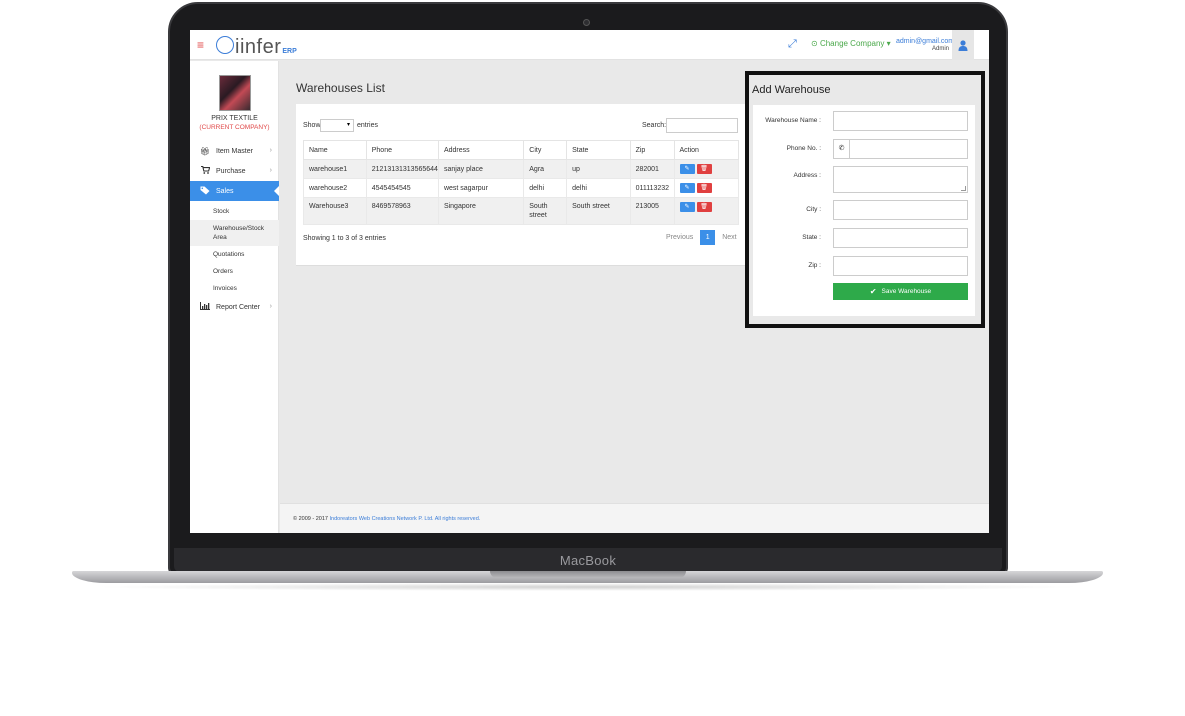  Describe the element at coordinates (873, 291) in the screenshot. I see `check-icon: ✔` at that location.